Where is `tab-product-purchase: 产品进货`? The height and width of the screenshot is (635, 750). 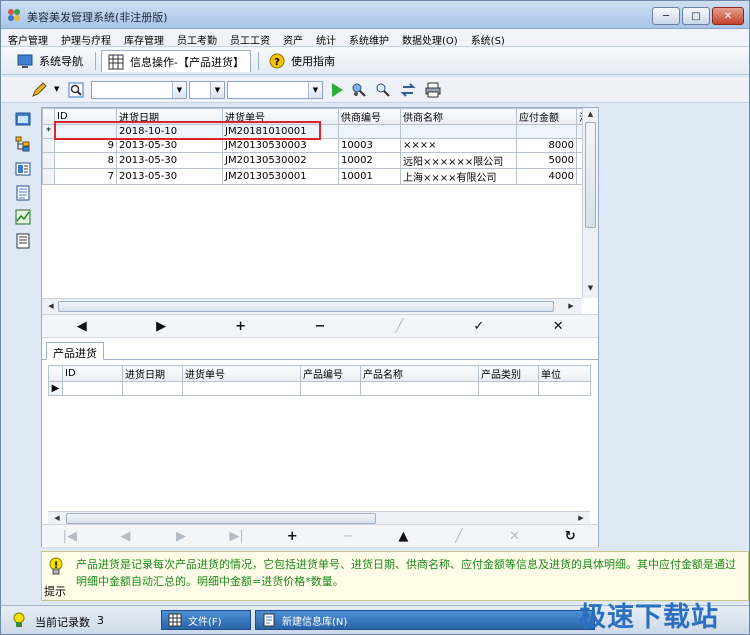
tab-product-purchase: 产品进货 is located at coordinates (75, 351).